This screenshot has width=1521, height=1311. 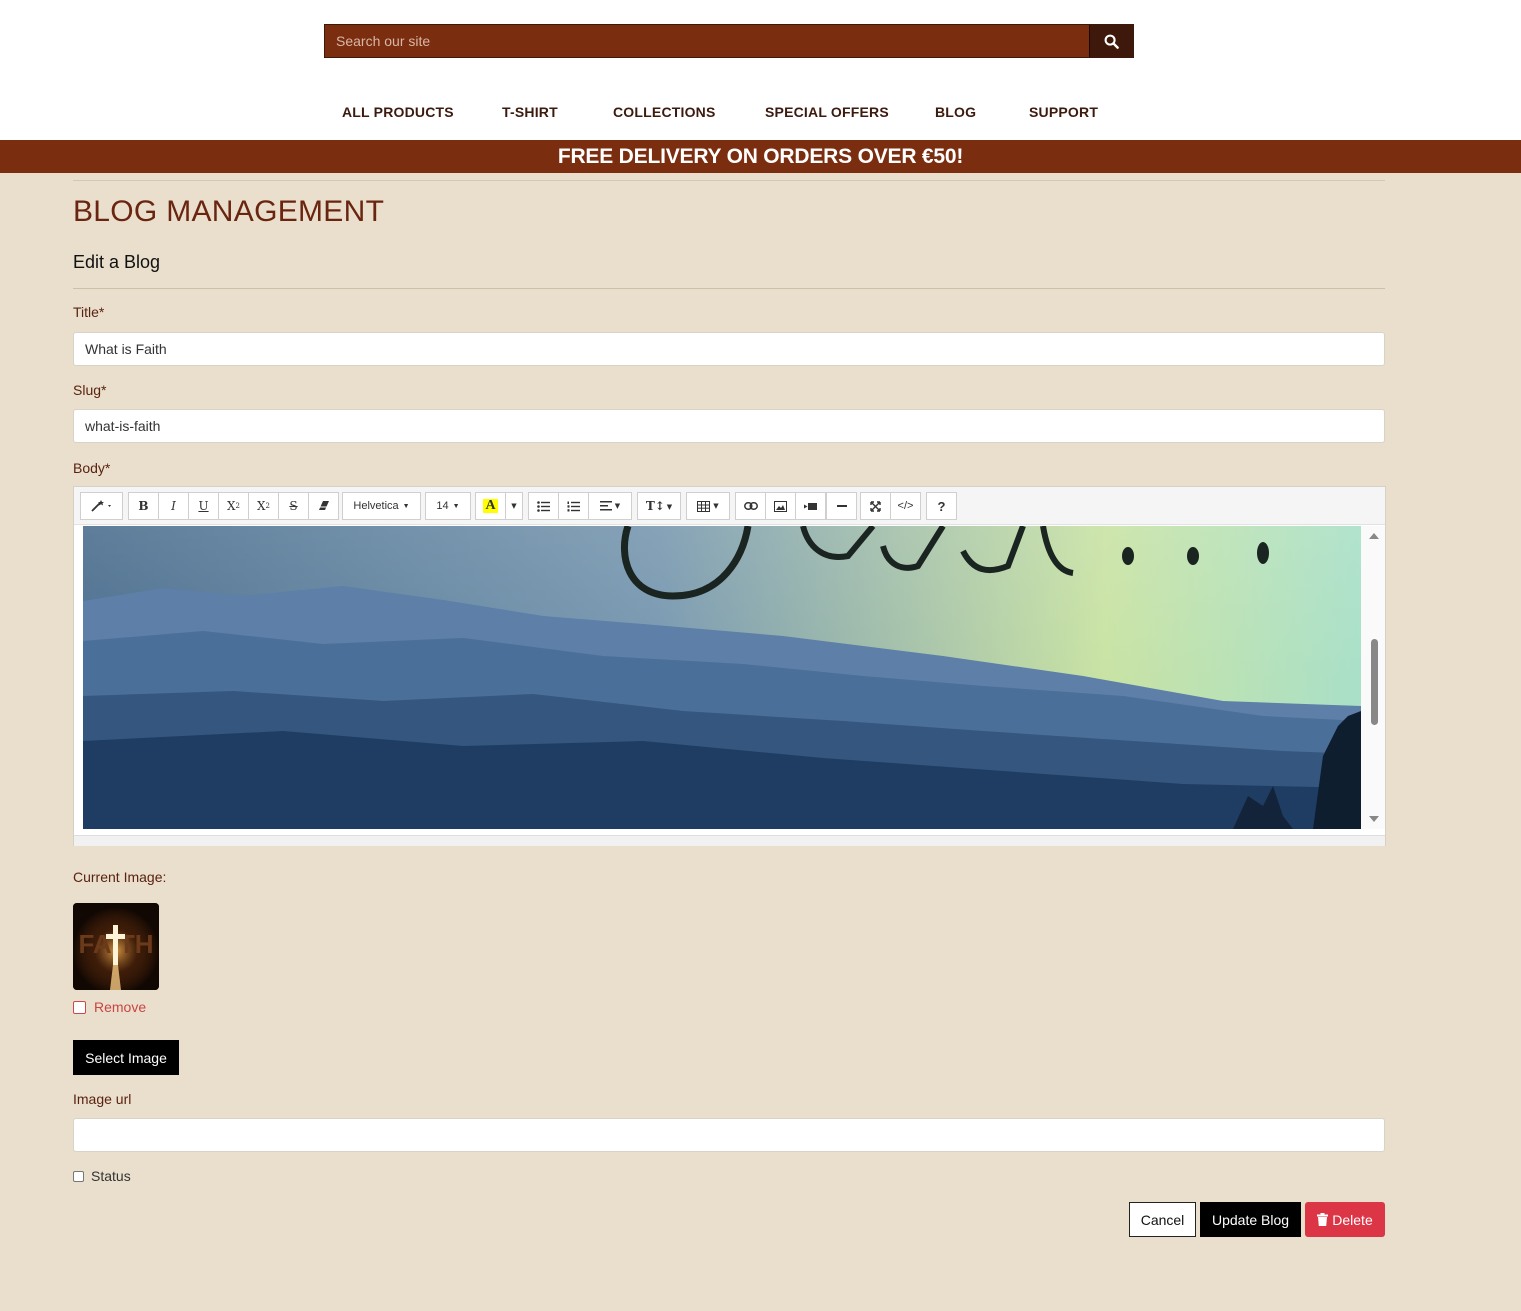 I want to click on link-icon, so click(x=750, y=506).